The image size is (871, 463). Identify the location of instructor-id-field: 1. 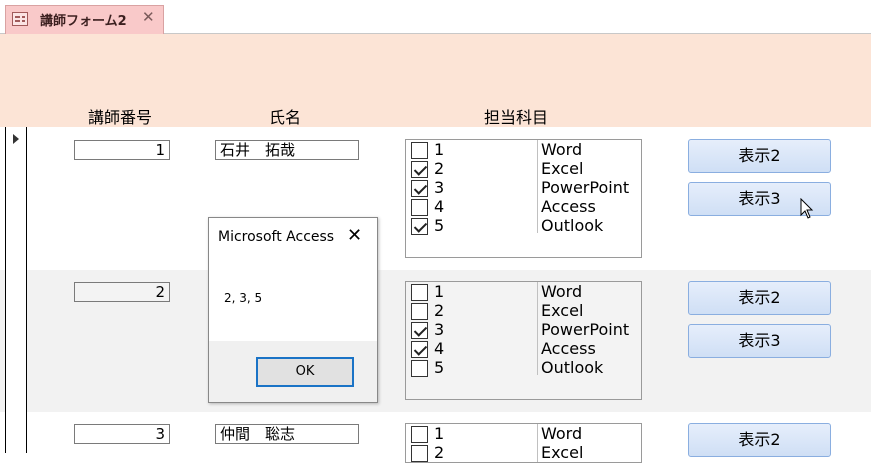
(122, 150).